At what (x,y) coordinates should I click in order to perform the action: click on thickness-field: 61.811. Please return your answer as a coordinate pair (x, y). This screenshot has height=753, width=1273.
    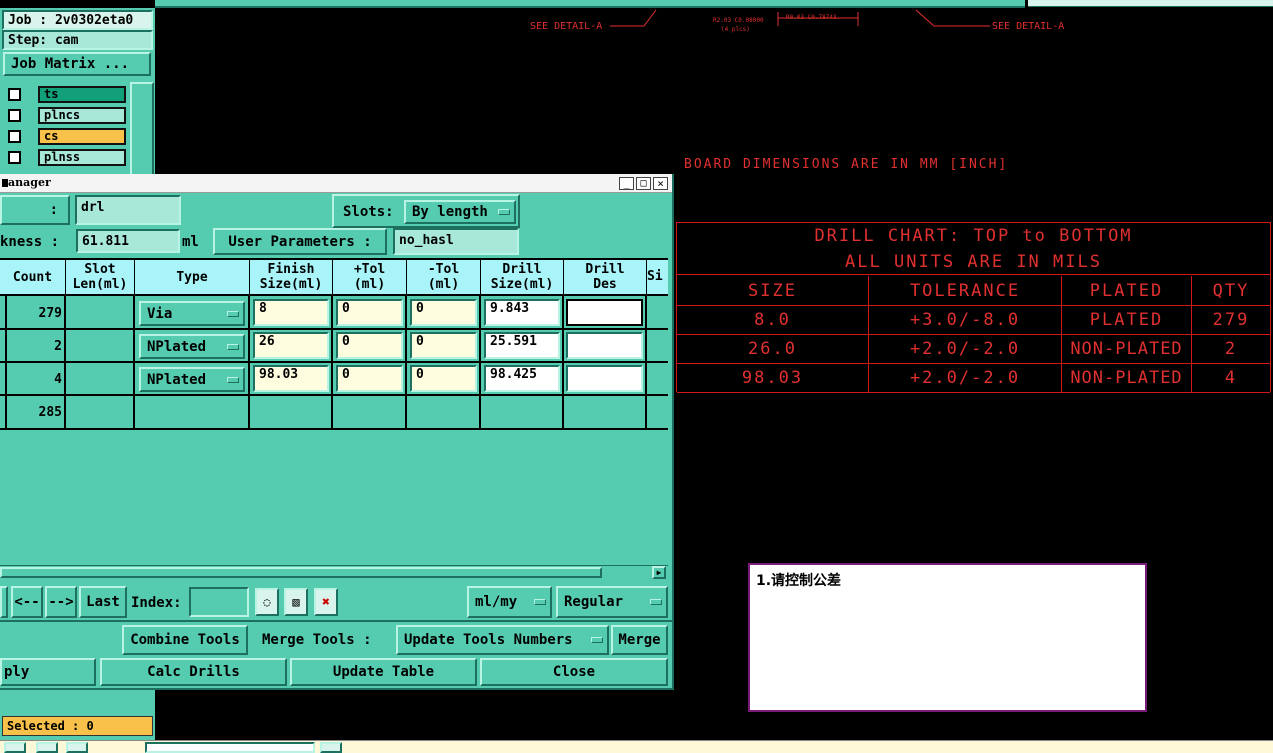
    Looking at the image, I should click on (128, 241).